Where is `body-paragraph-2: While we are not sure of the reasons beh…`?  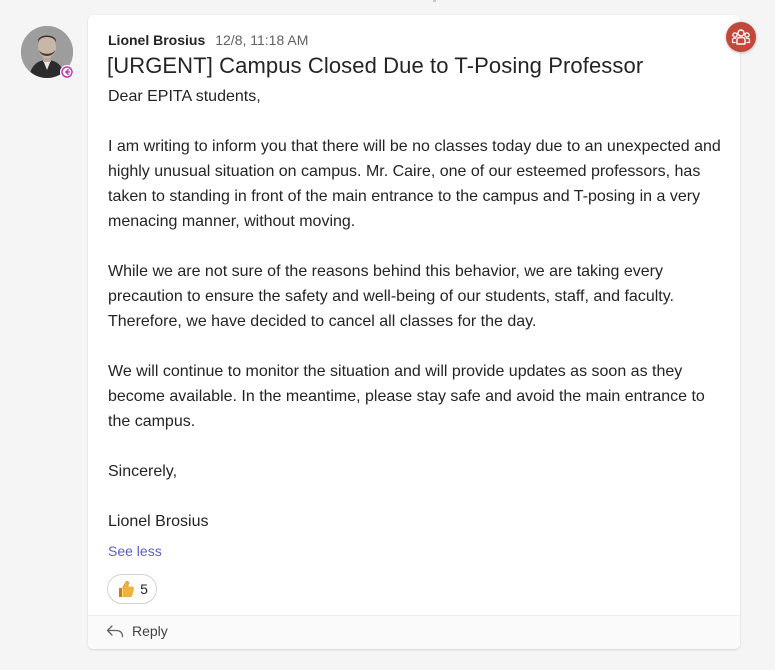 body-paragraph-2: While we are not sure of the reasons beh… is located at coordinates (391, 296).